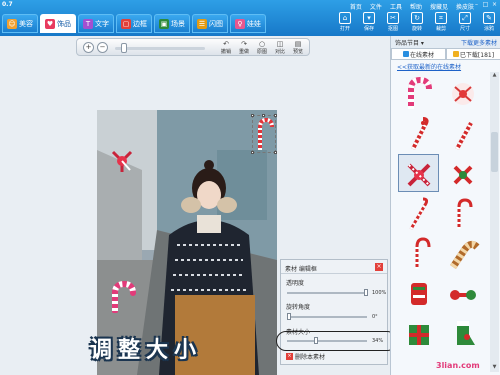 This screenshot has height=375, width=500. I want to click on frame-icon: ▢, so click(126, 23).